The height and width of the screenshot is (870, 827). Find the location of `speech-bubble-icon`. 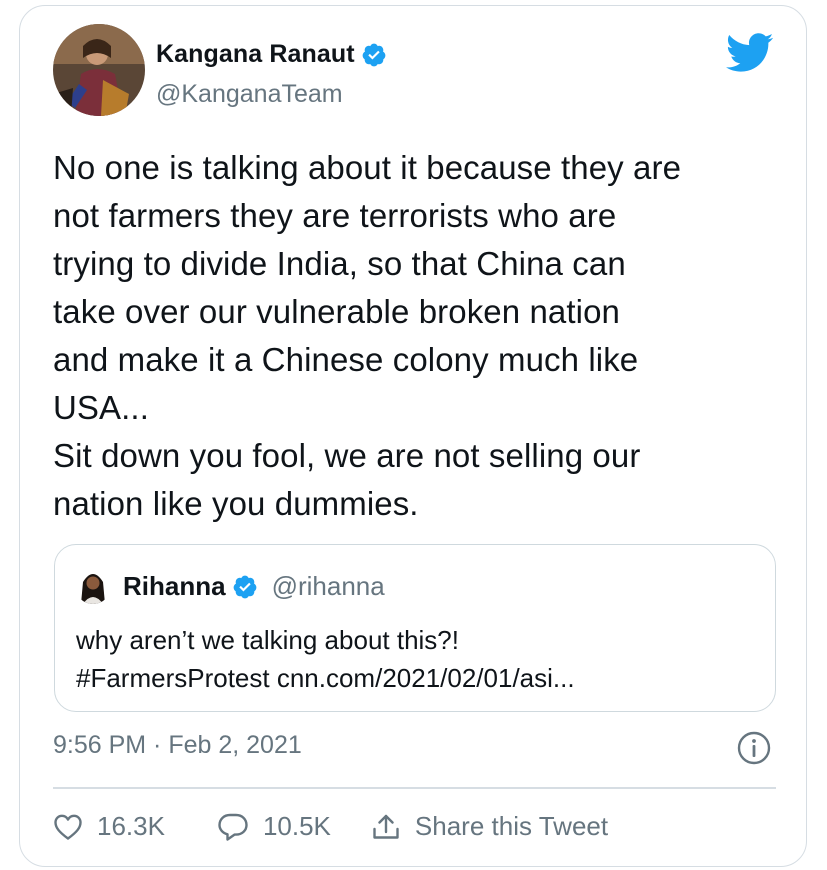

speech-bubble-icon is located at coordinates (233, 827).